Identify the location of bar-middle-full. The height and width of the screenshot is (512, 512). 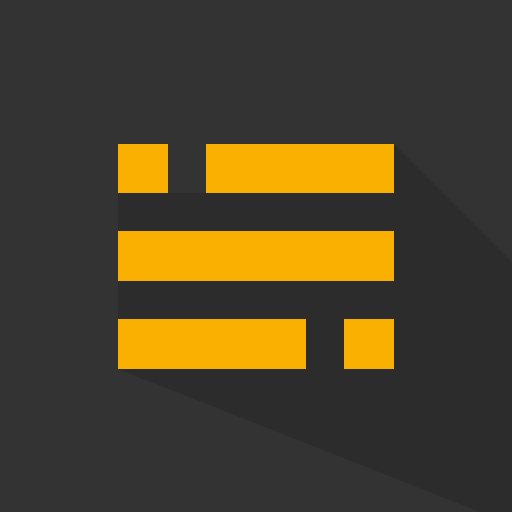
(256, 256).